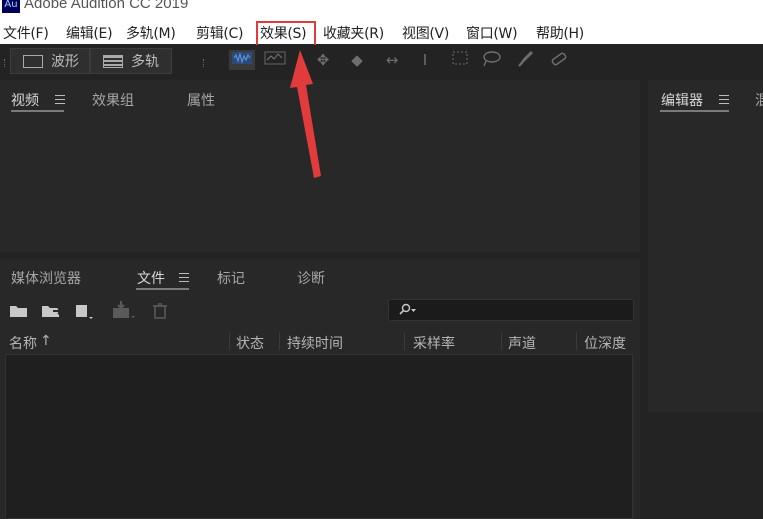 The height and width of the screenshot is (519, 763). Describe the element at coordinates (311, 278) in the screenshot. I see `tab-diagnostics: 诊断` at that location.